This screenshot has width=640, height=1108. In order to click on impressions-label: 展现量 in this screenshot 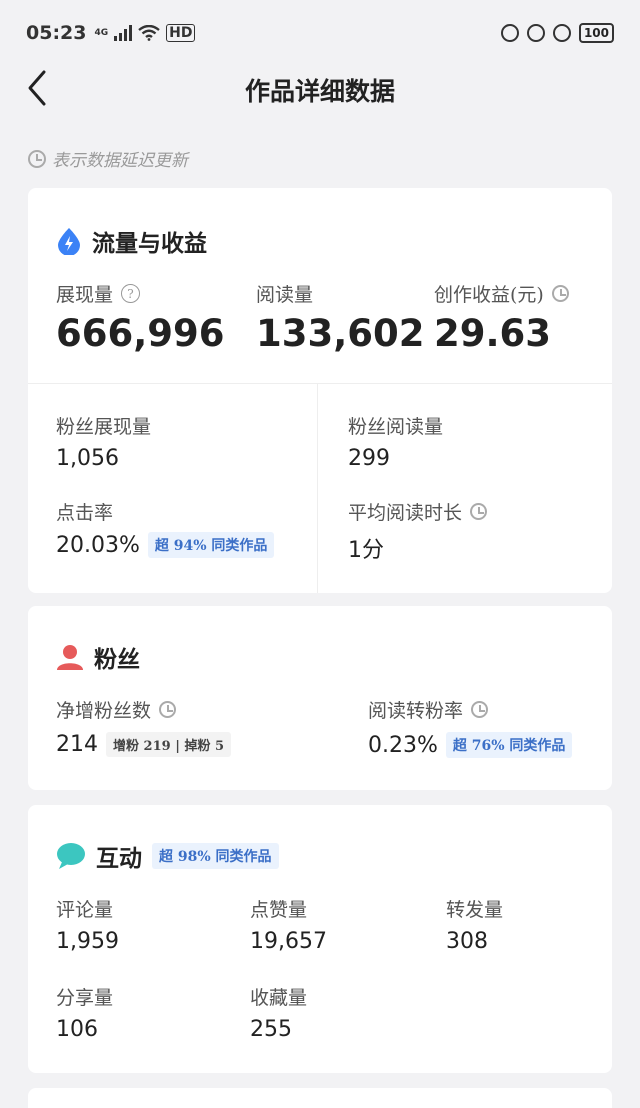, I will do `click(85, 295)`.